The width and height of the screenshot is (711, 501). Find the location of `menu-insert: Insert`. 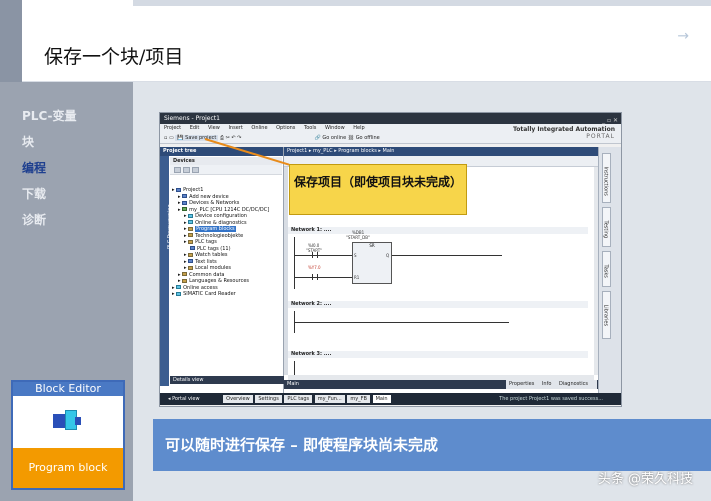

menu-insert: Insert is located at coordinates (235, 128).